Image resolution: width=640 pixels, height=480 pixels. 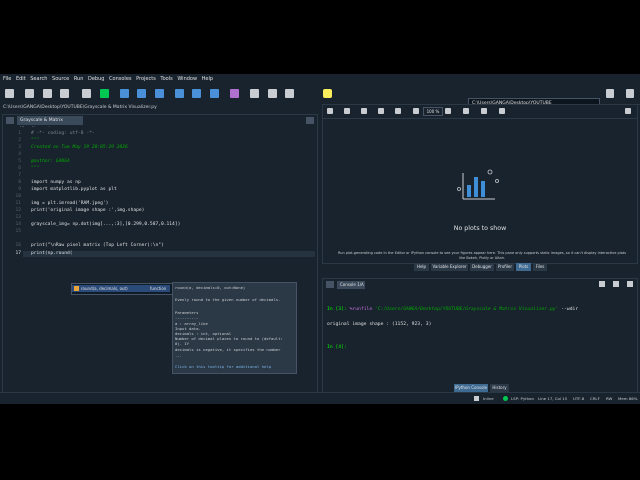 What do you see at coordinates (63, 133) in the screenshot?
I see `code-line: # -*- coding: utf-8 -*-` at bounding box center [63, 133].